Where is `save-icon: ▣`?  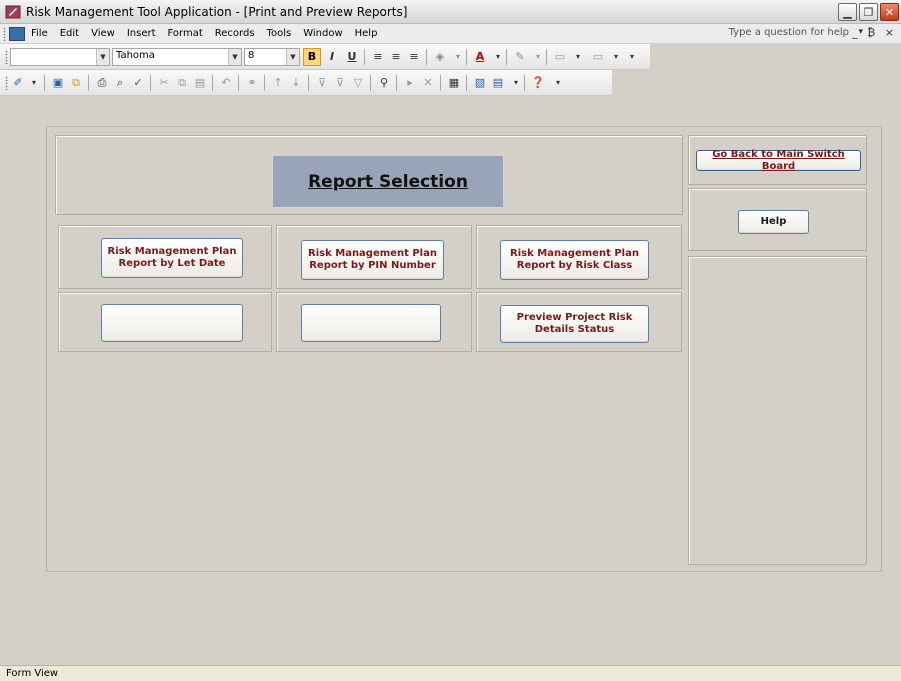 save-icon: ▣ is located at coordinates (58, 83).